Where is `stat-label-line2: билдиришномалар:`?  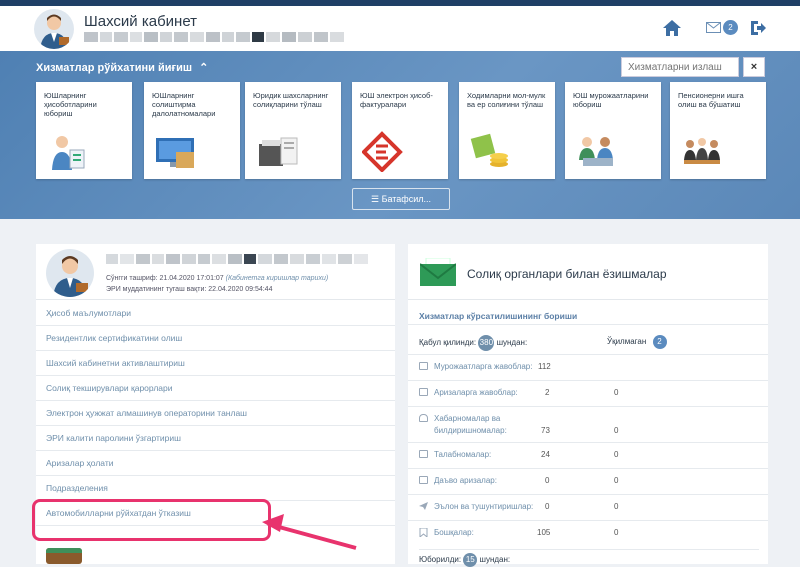
stat-label-line2: билдиришномалар: is located at coordinates (470, 430).